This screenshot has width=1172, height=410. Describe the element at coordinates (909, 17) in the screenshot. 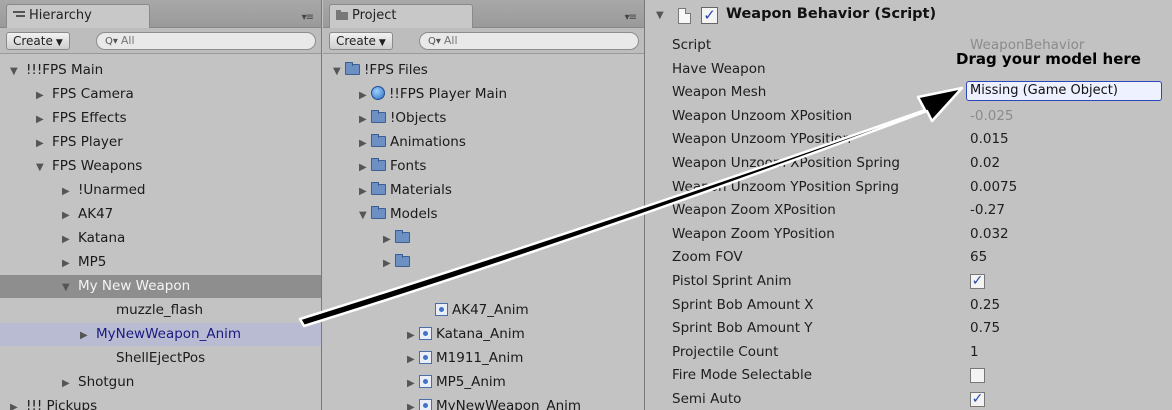

I see `component-header: ▼ ✓ Weapon Behavior (Script)` at that location.